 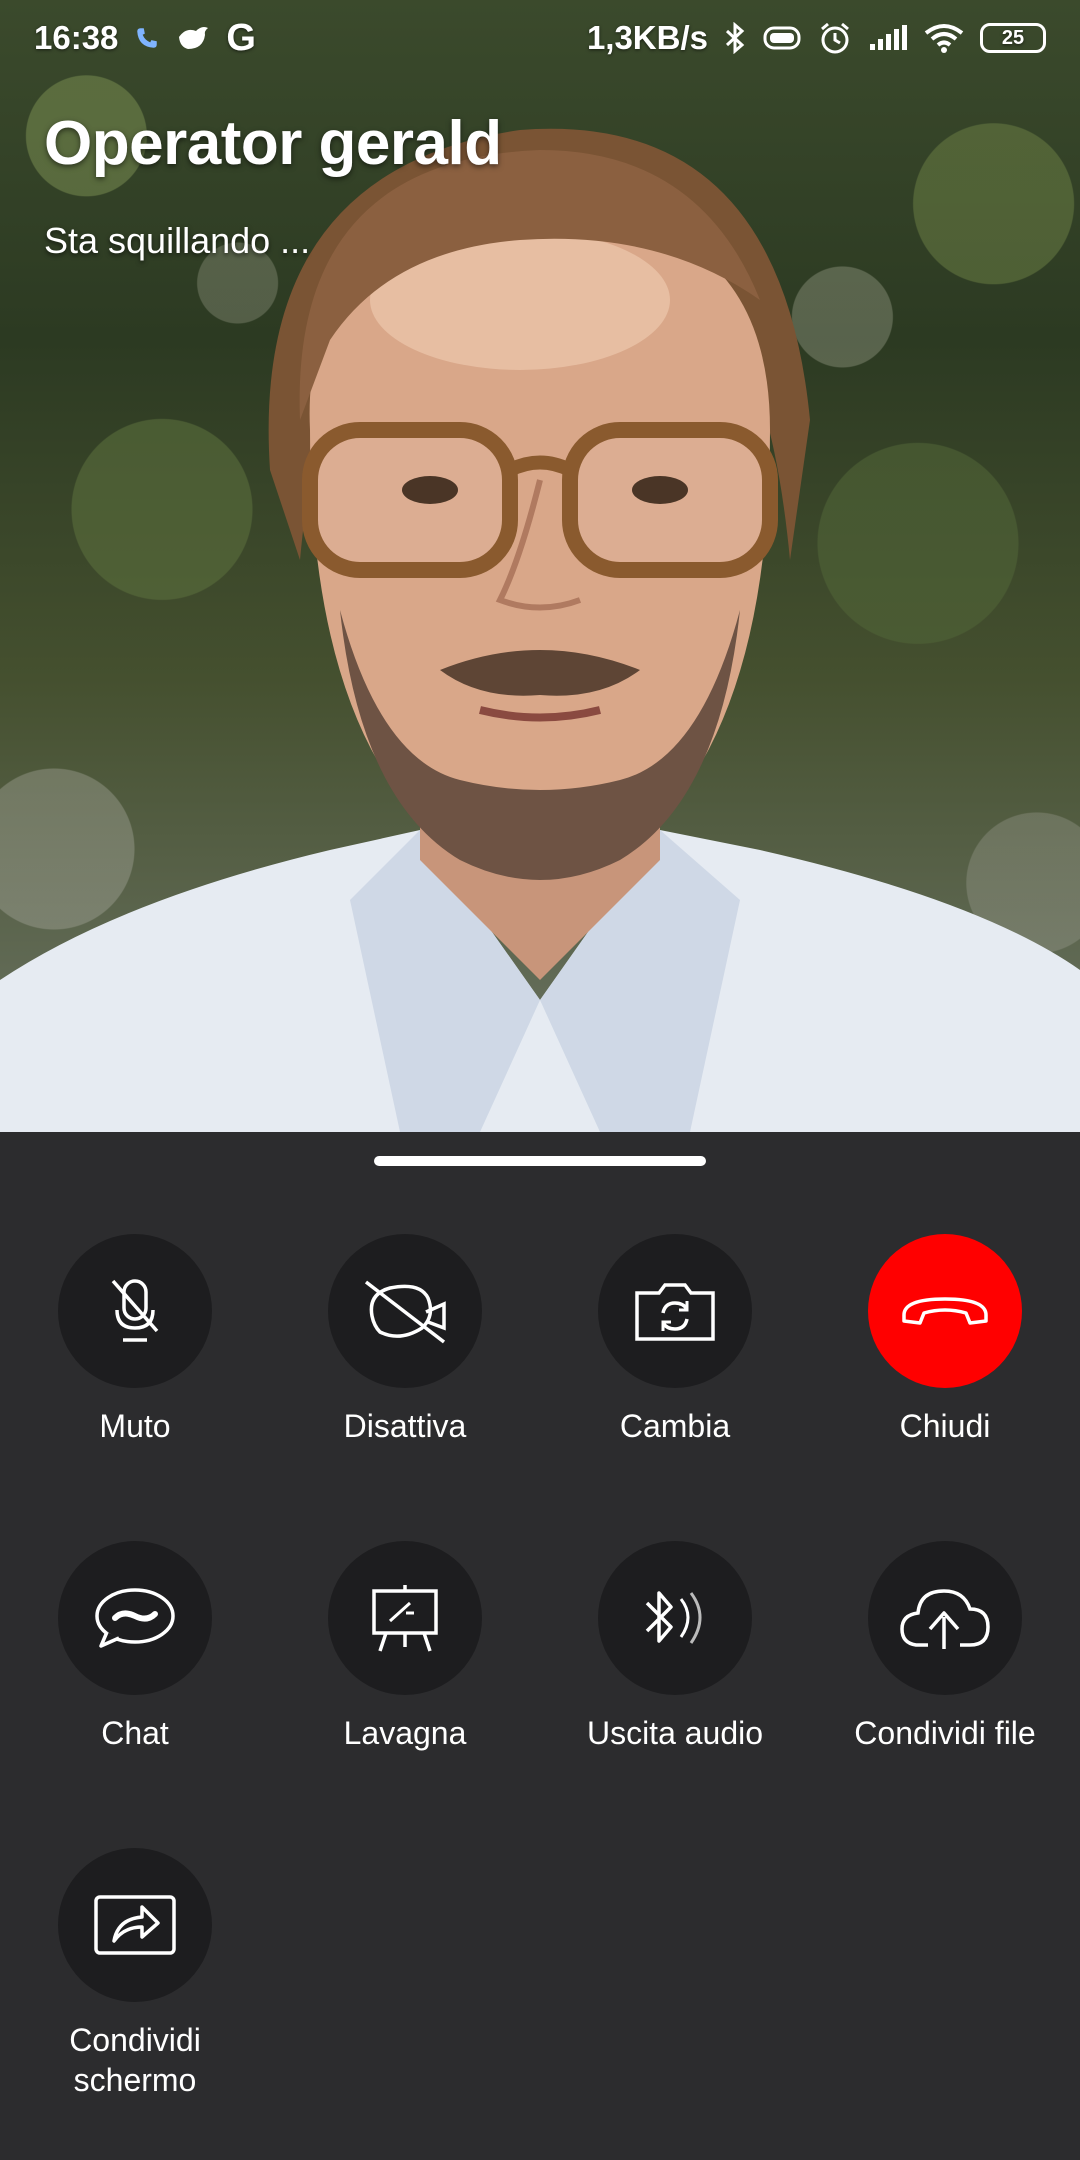 What do you see at coordinates (835, 38) in the screenshot?
I see `alarm-icon` at bounding box center [835, 38].